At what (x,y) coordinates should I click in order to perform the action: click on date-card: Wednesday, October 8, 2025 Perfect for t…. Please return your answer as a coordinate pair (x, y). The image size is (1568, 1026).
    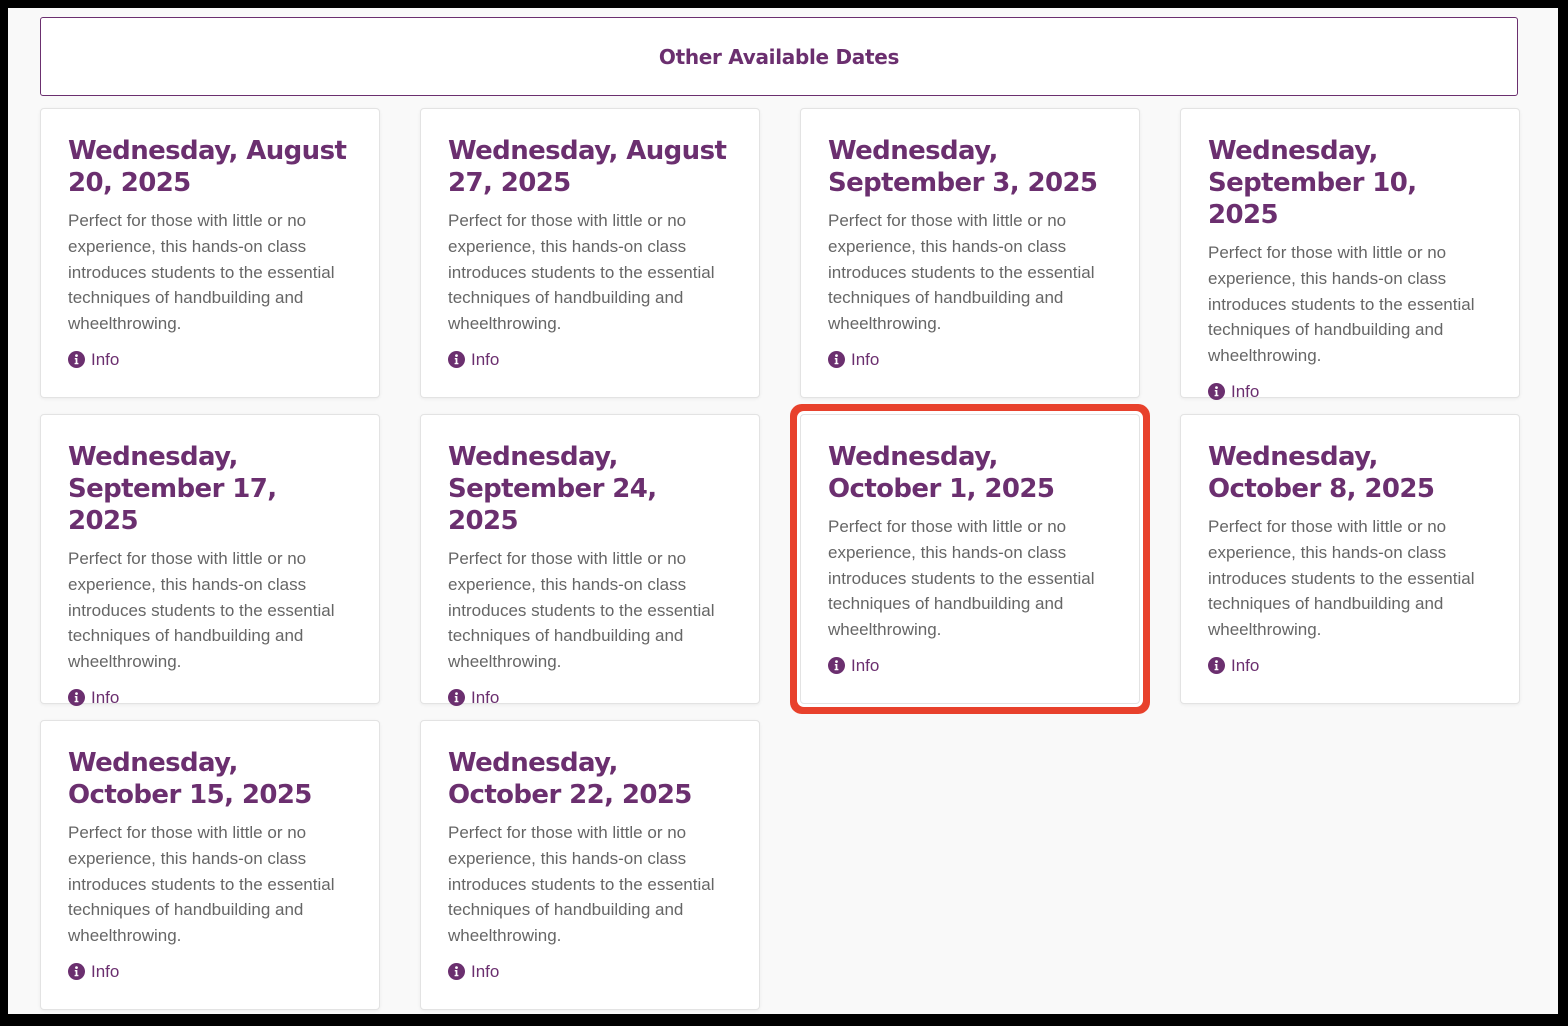
    Looking at the image, I should click on (1350, 559).